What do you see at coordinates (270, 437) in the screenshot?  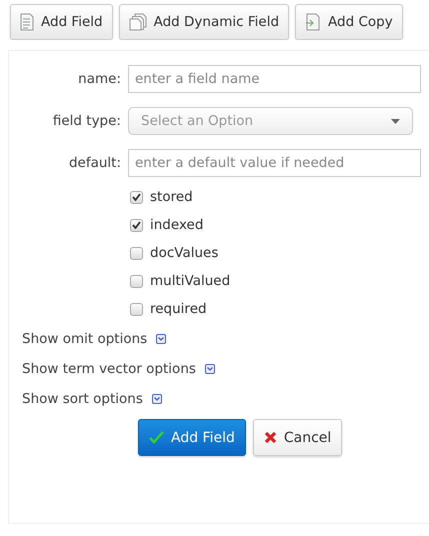 I see `close-icon` at bounding box center [270, 437].